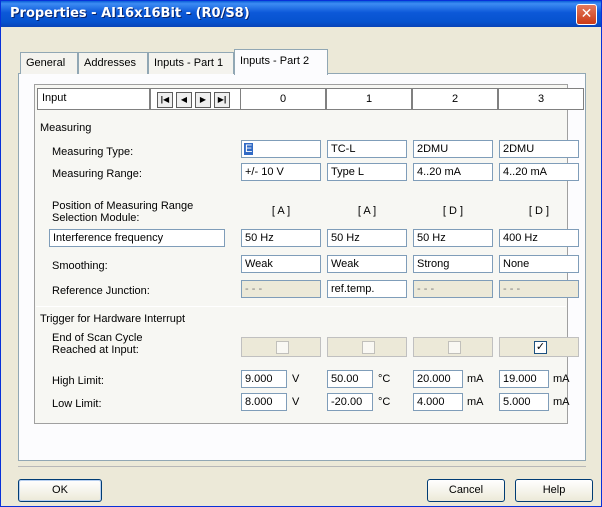 The width and height of the screenshot is (602, 507). What do you see at coordinates (46, 63) in the screenshot?
I see `tab-label: General` at bounding box center [46, 63].